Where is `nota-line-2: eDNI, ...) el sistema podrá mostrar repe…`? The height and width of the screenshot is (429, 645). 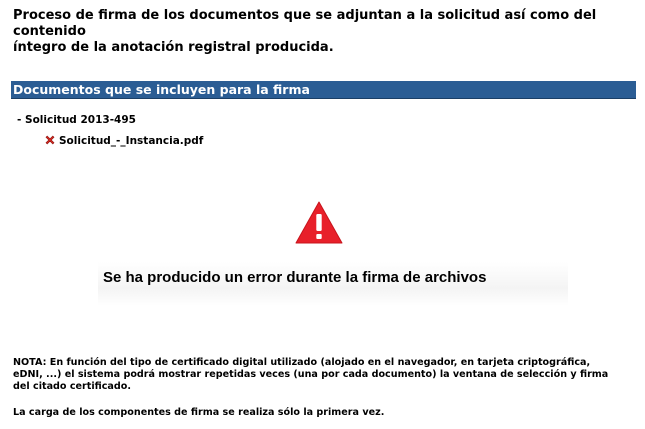
nota-line-2: eDNI, ...) el sistema podrá mostrar repe… is located at coordinates (311, 375).